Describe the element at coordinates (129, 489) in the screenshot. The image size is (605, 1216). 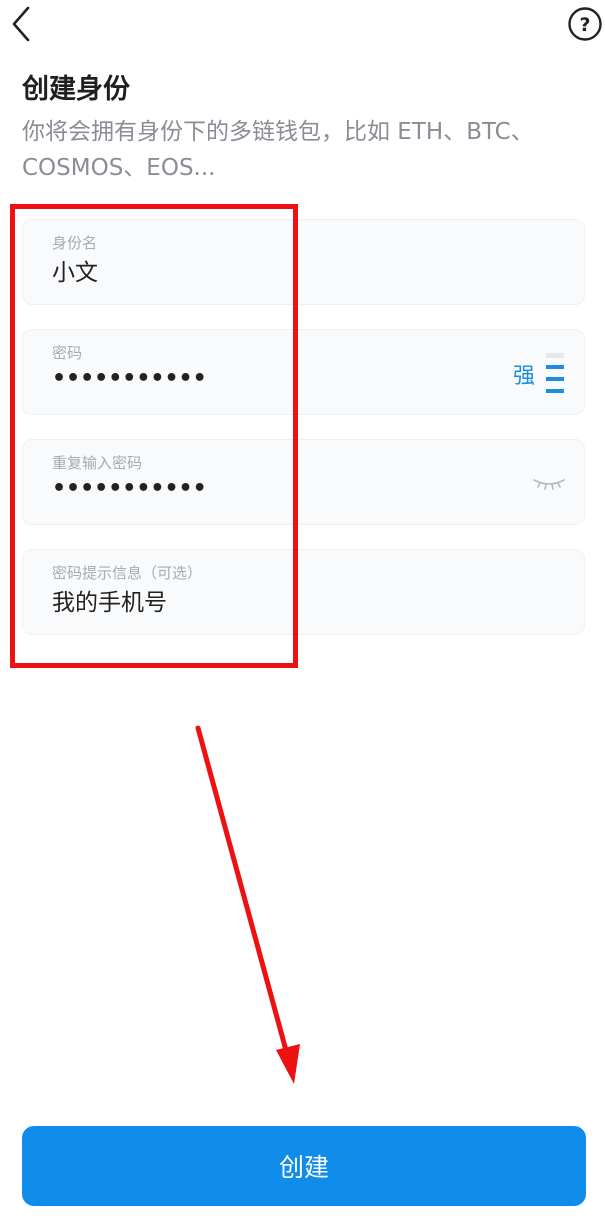
I see `repeat-password-value: •••••••••••` at that location.